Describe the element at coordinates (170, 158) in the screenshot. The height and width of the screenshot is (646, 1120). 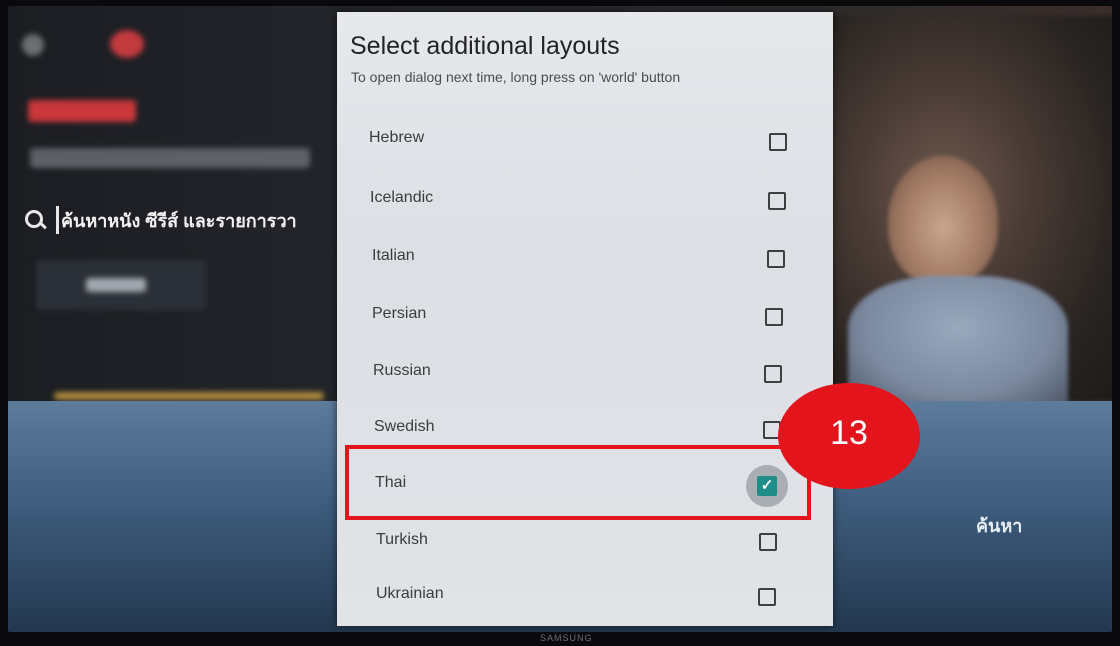
I see `show-title-blur` at that location.